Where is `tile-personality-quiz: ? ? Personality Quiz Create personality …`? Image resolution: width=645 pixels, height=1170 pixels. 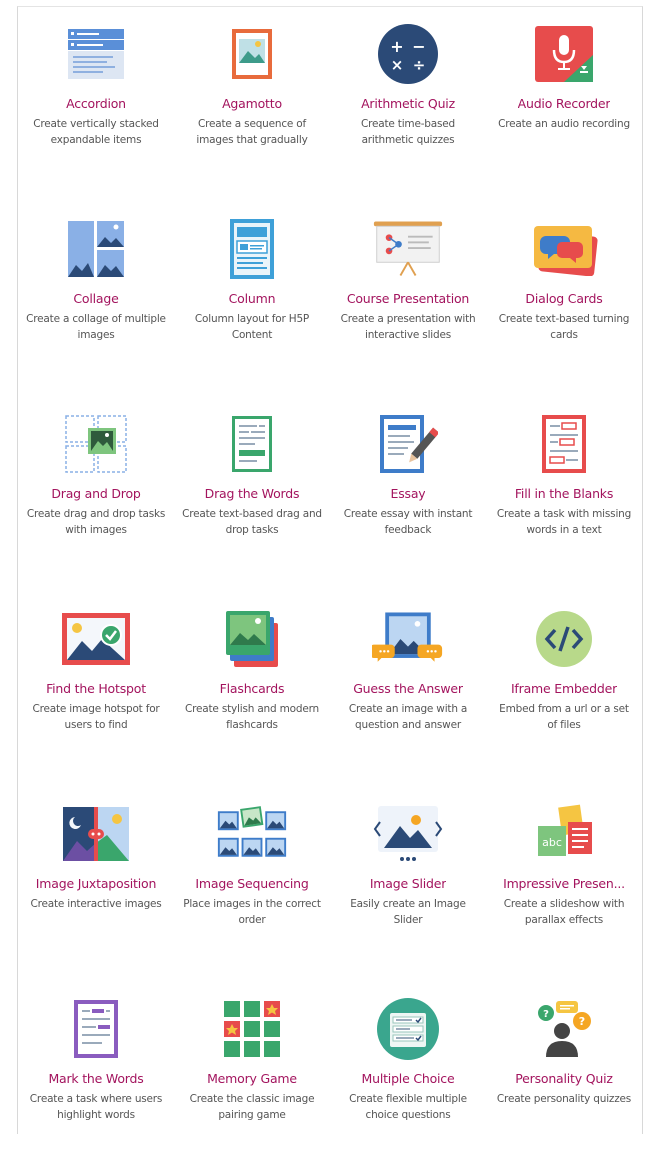
tile-personality-quiz: ? ? Personality Quiz Create personality … is located at coordinates (564, 1072).